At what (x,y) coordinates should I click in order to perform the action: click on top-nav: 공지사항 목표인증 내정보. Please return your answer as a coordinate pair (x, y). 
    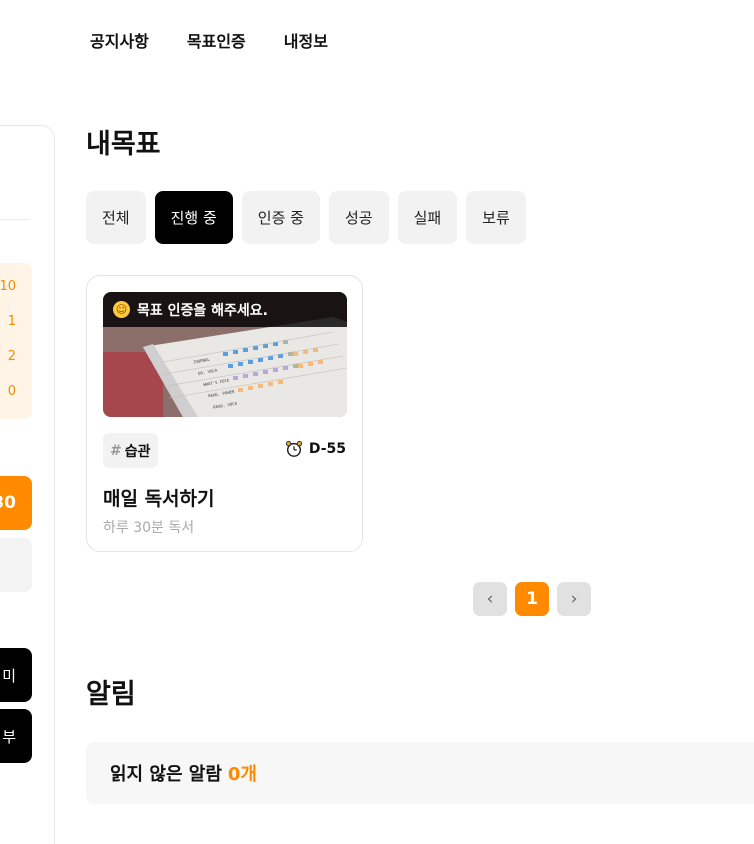
    Looking at the image, I should click on (209, 40).